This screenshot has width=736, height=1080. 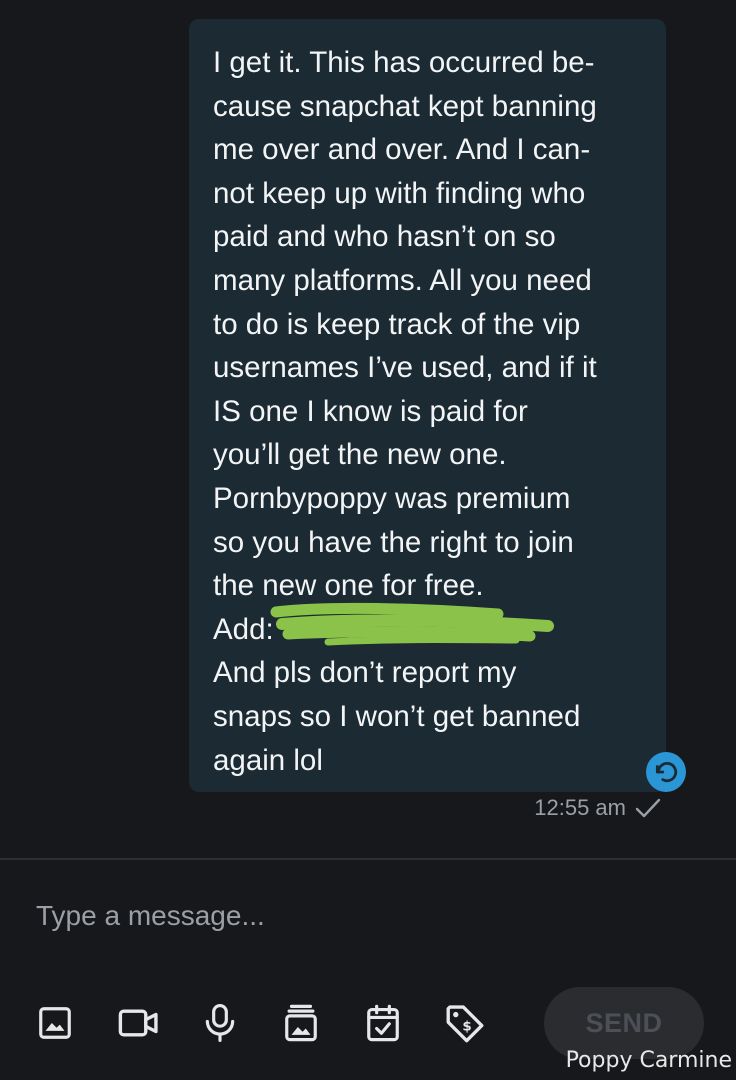 I want to click on message-line: so you have the right to join, so click(x=393, y=542).